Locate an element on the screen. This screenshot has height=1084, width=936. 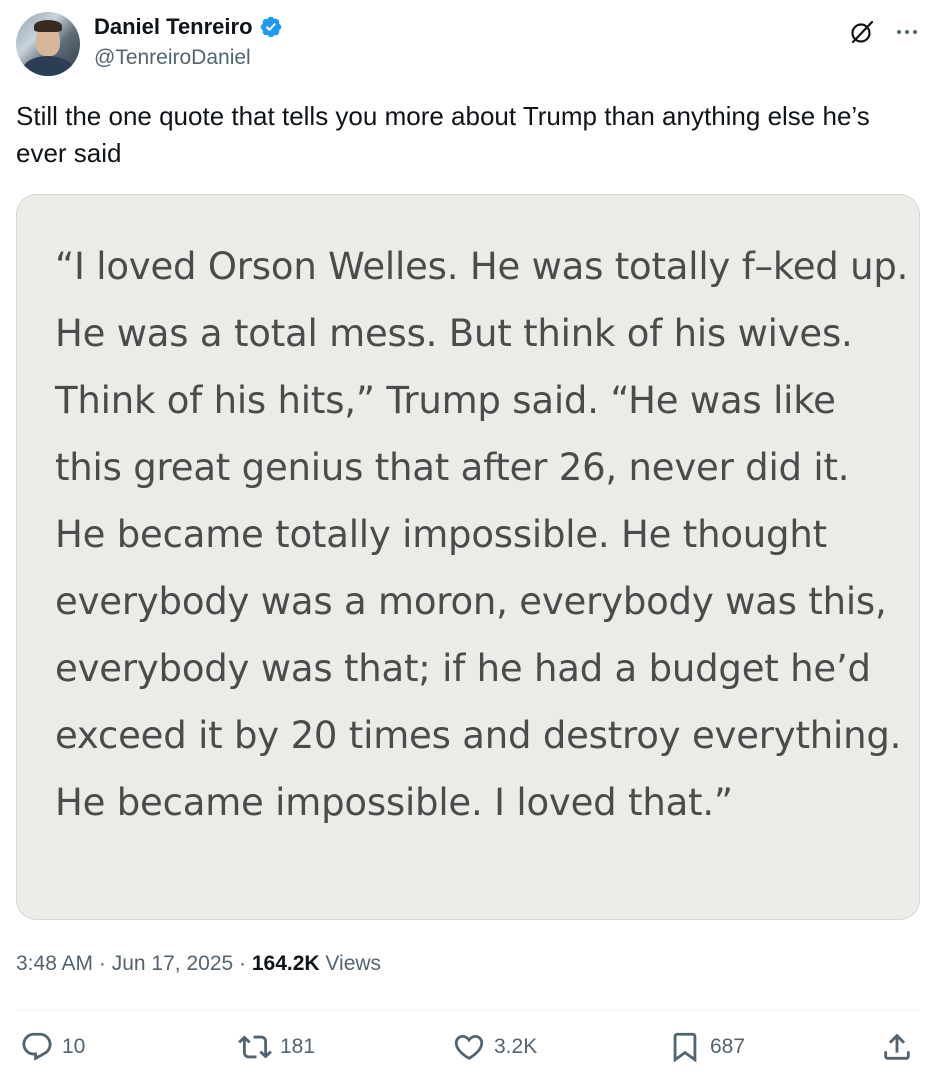
reply-button: 10 is located at coordinates (52, 1047).